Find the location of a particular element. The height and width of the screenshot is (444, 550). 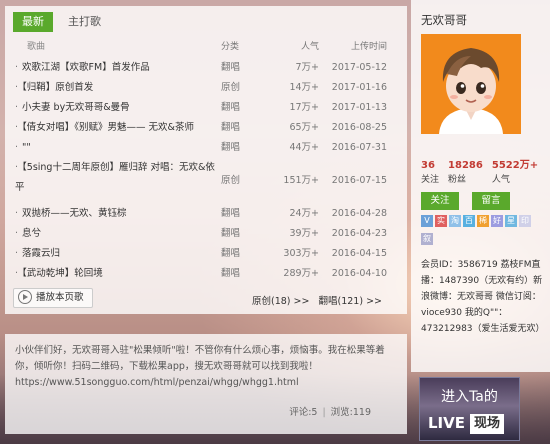

song-popularity: 289万+ is located at coordinates (301, 273).